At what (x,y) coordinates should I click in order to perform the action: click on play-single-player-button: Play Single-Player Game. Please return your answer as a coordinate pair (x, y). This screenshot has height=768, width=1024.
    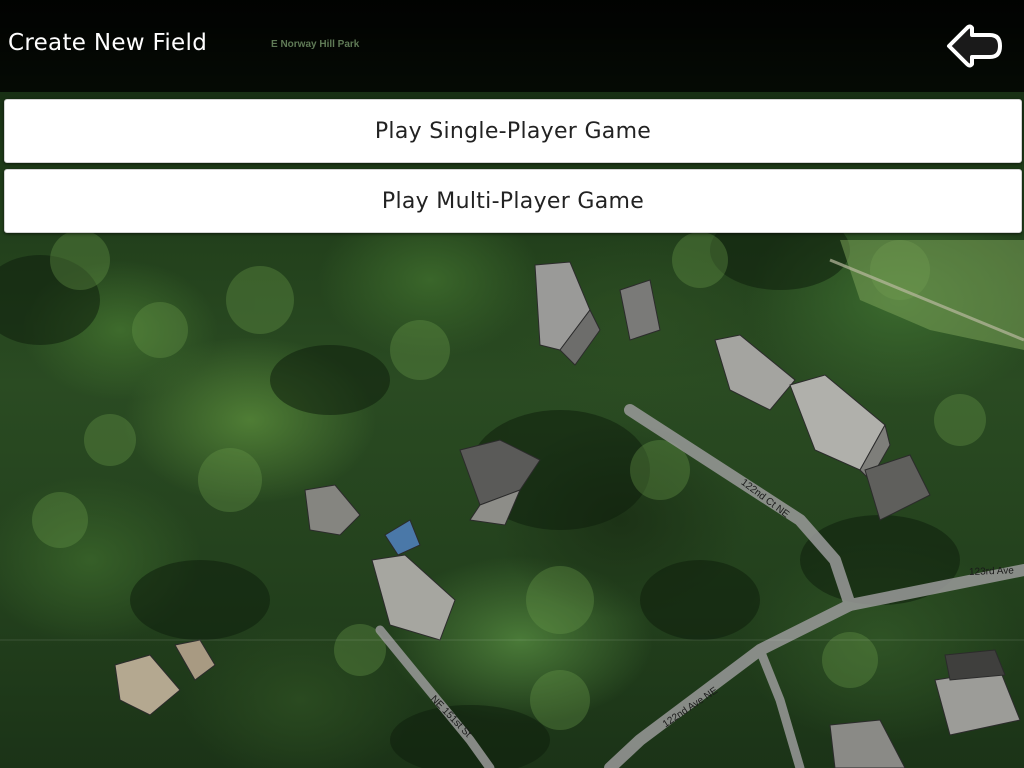
    Looking at the image, I should click on (513, 131).